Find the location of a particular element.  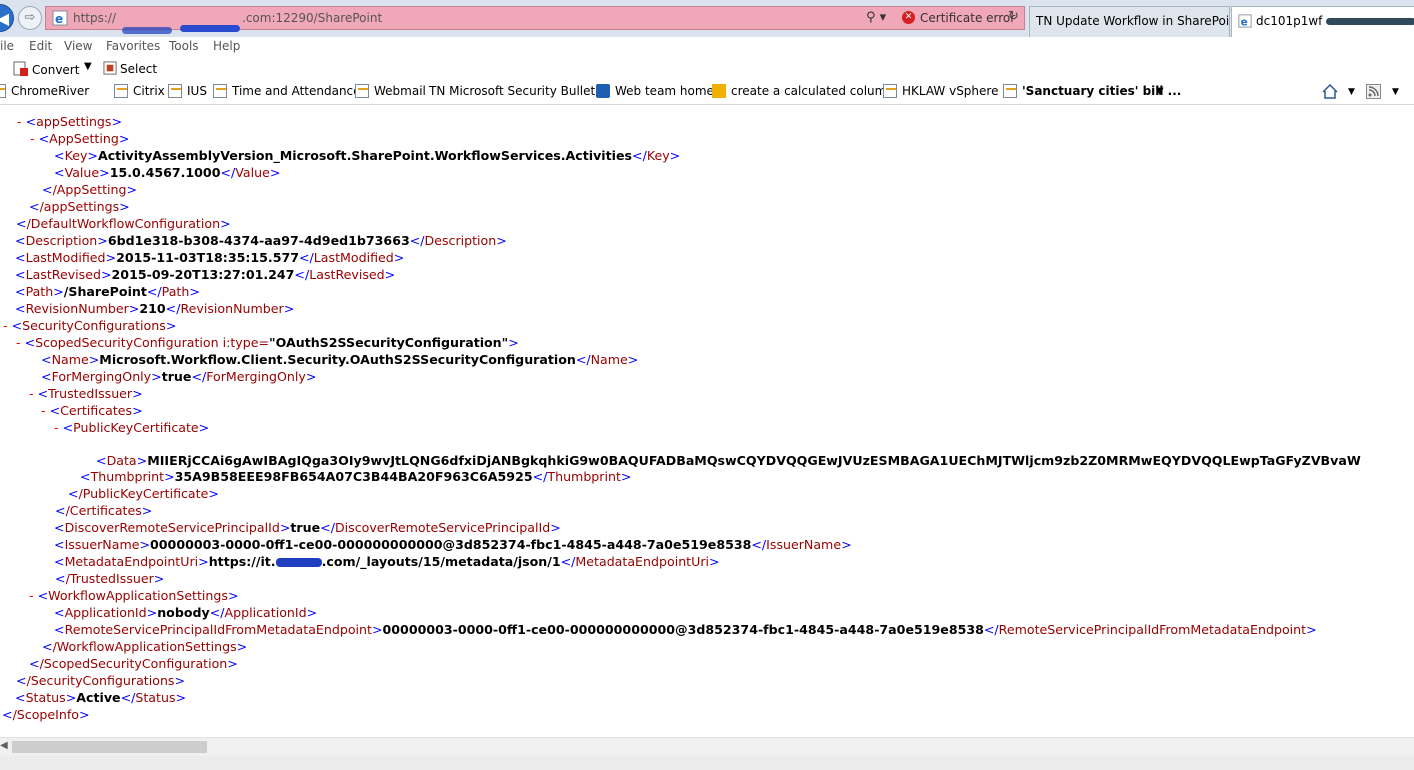

sharepoint-icon is located at coordinates (603, 91).